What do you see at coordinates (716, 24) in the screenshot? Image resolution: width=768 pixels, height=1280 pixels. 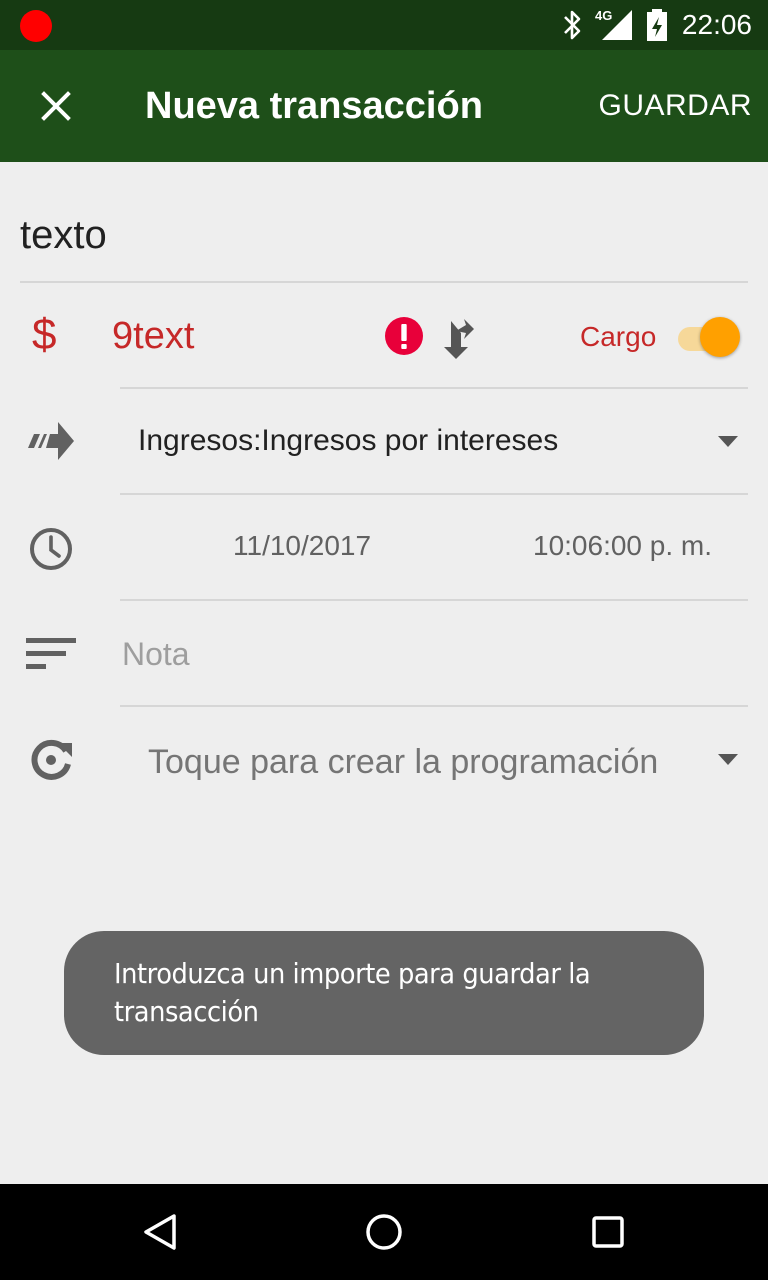 I see `status-time: 22:06` at bounding box center [716, 24].